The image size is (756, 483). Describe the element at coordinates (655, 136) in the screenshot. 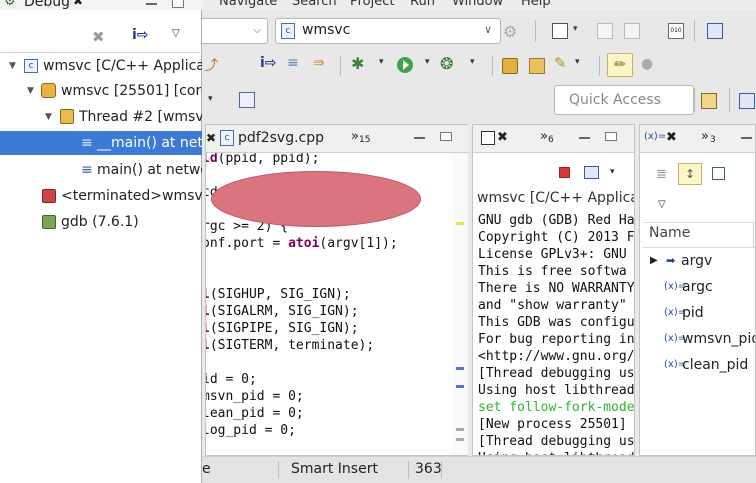

I see `variables-icon: (x)=` at that location.